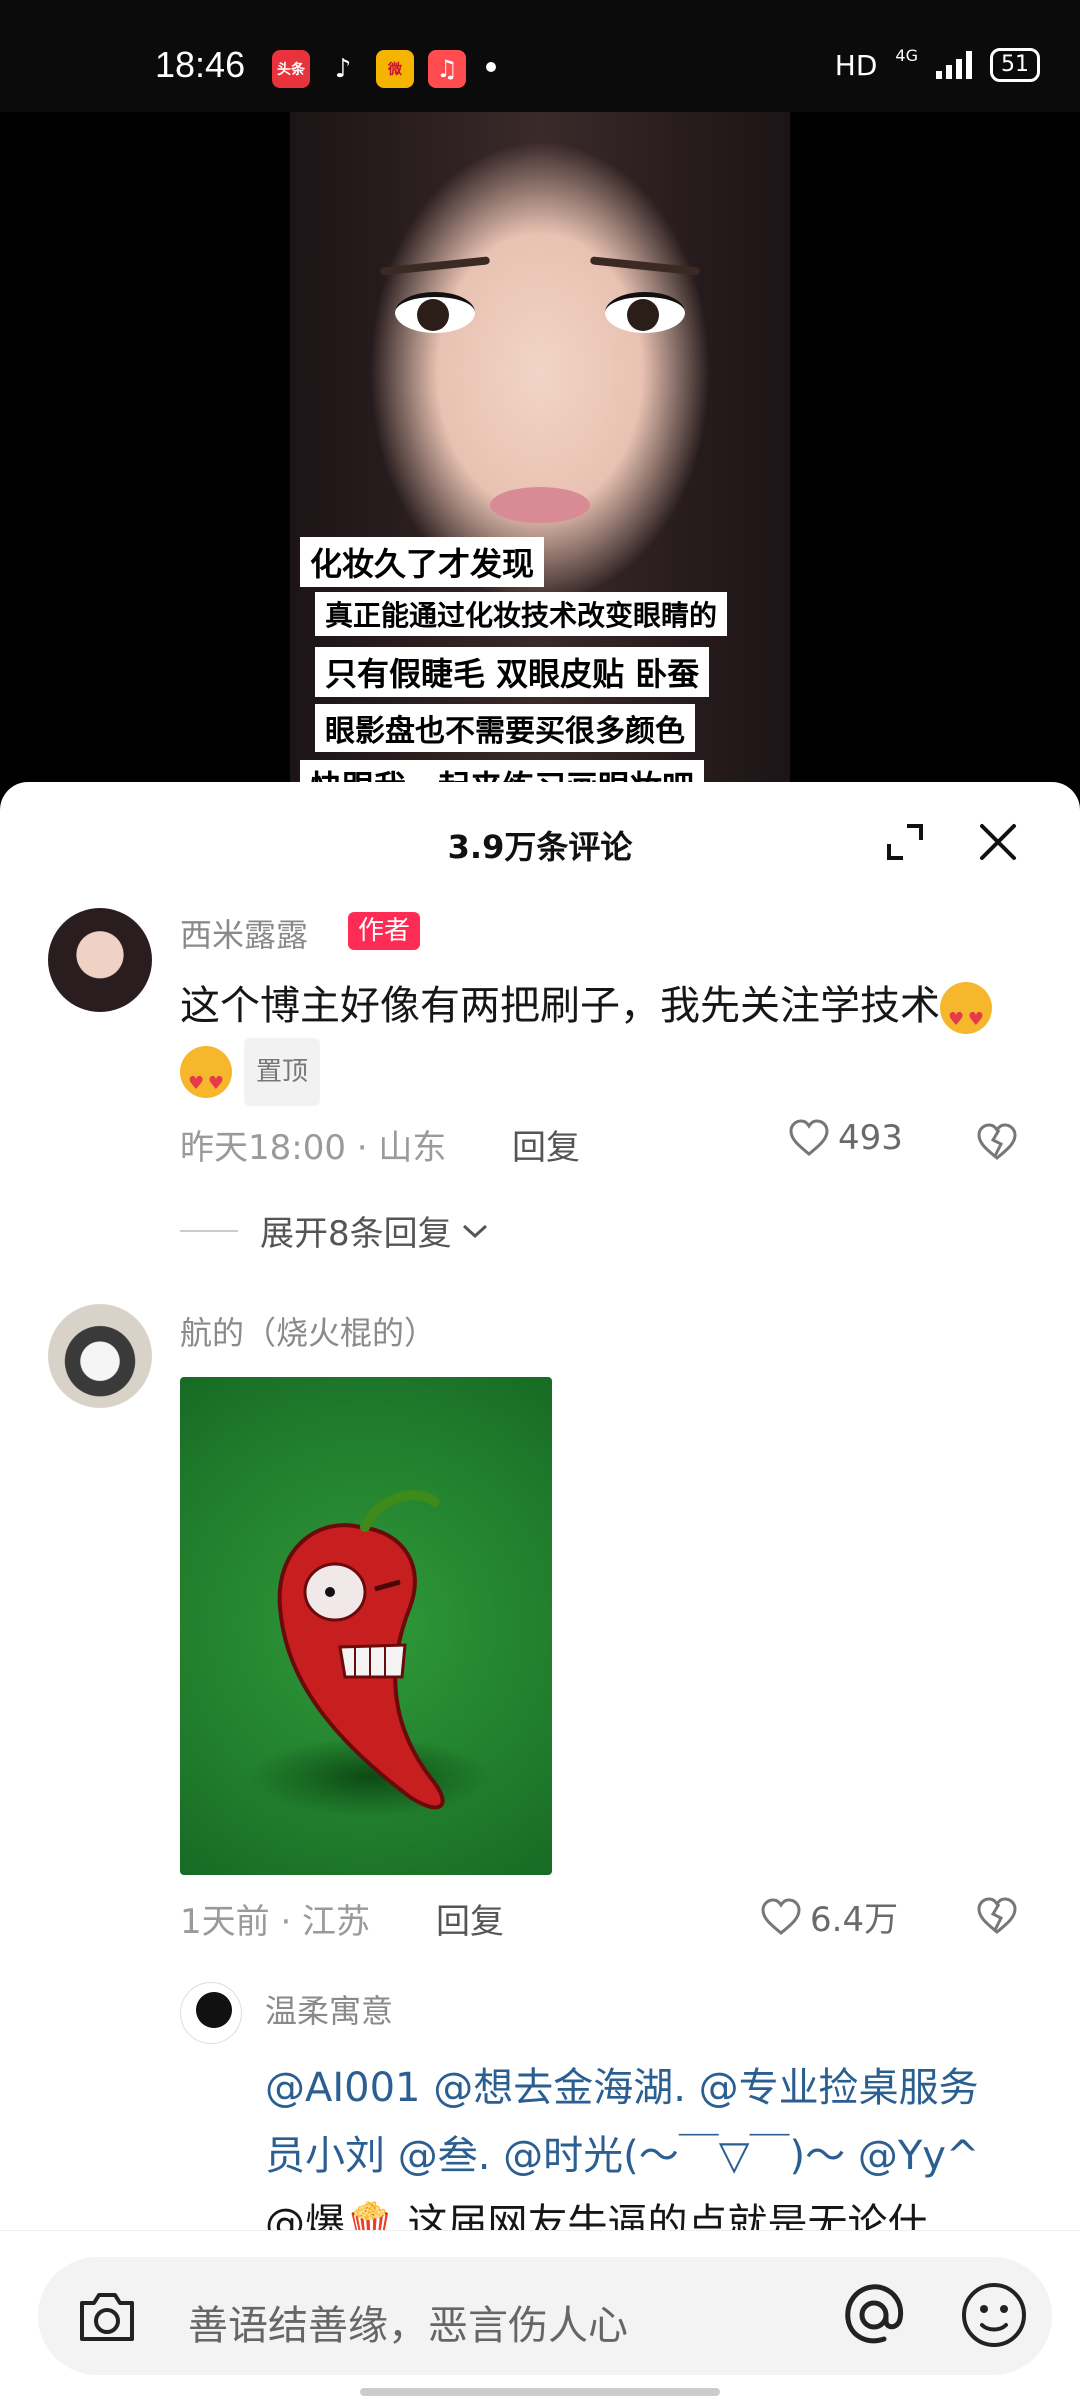 The width and height of the screenshot is (1080, 2401). I want to click on like-button: 6.4万, so click(829, 1916).